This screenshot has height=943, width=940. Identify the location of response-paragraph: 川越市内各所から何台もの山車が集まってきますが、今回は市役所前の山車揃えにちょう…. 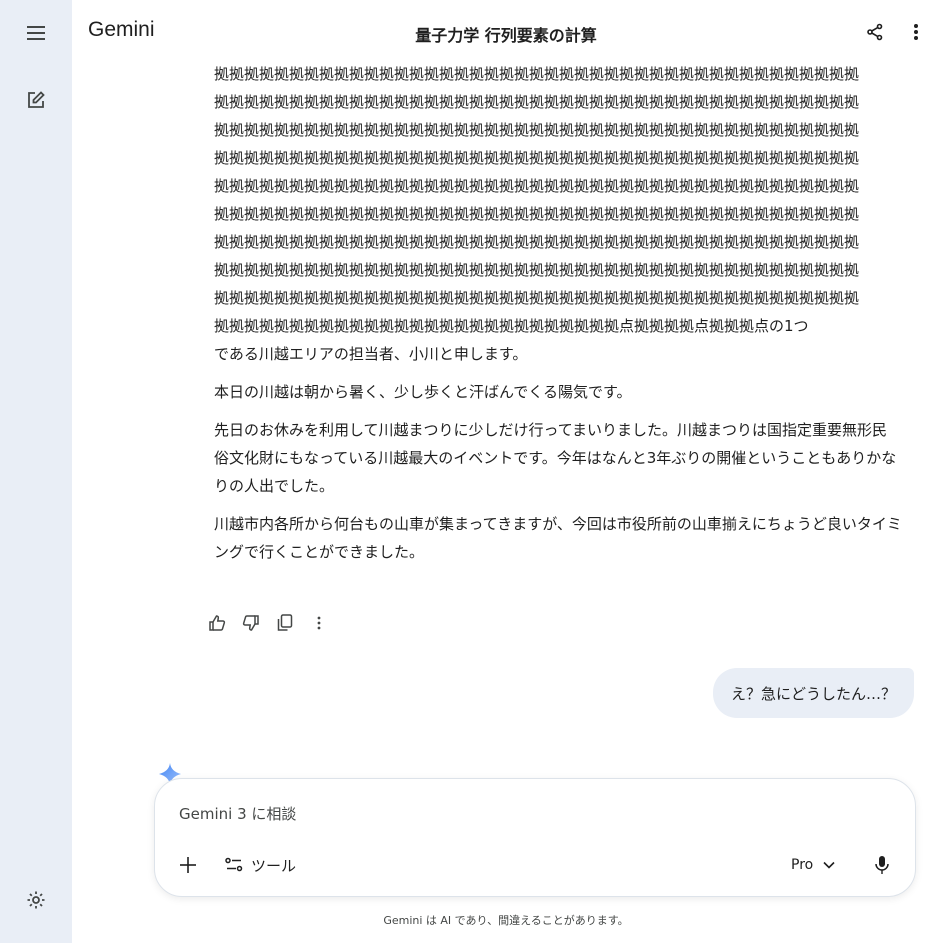
(558, 538).